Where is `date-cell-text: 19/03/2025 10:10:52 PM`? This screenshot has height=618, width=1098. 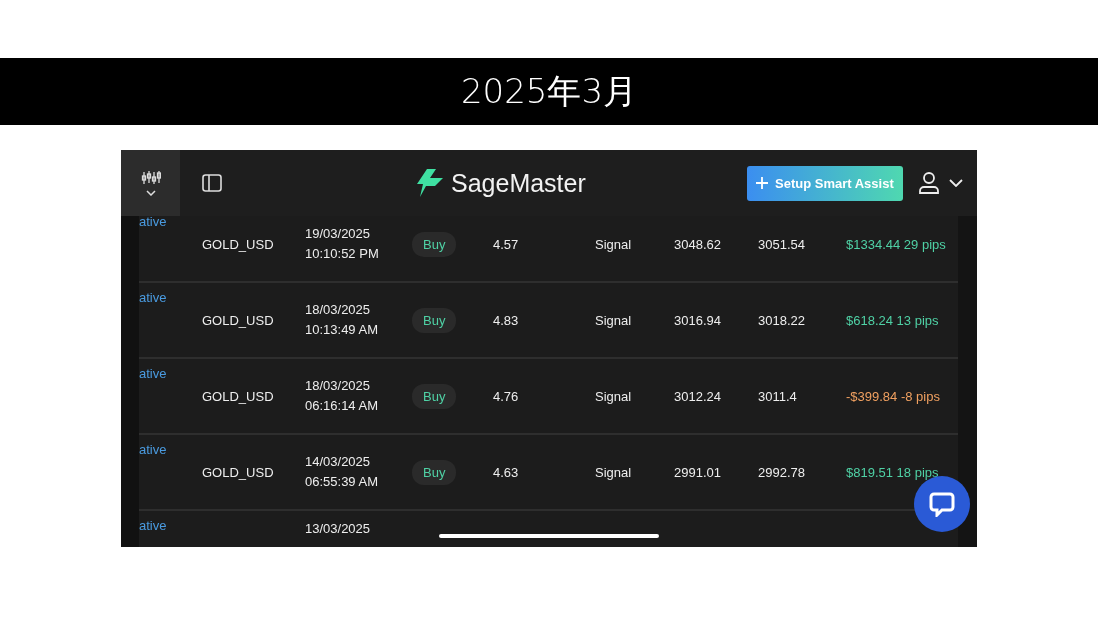 date-cell-text: 19/03/2025 10:10:52 PM is located at coordinates (342, 244).